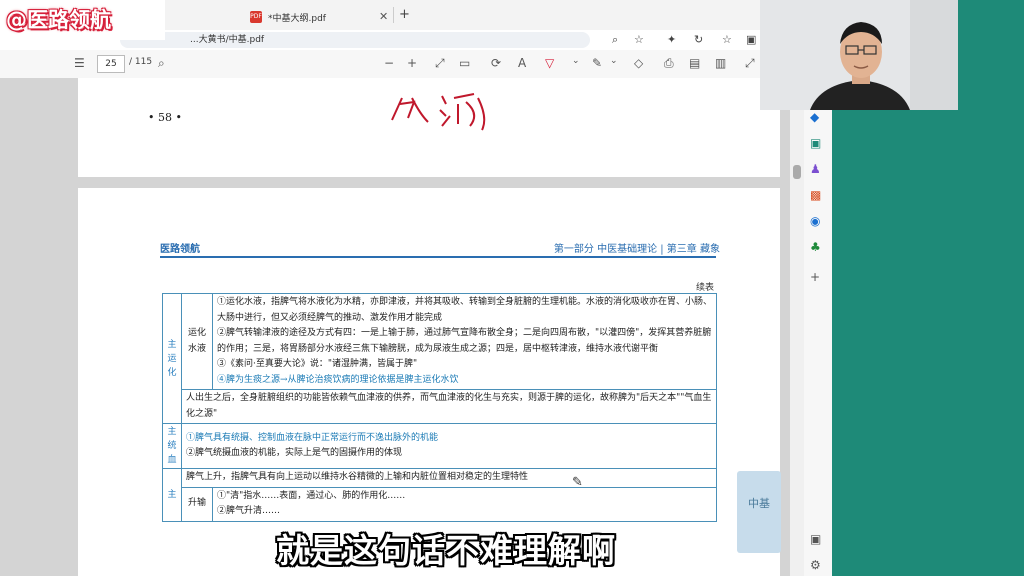 This screenshot has width=1024, height=576. I want to click on highlight-icon: ✎, so click(597, 63).